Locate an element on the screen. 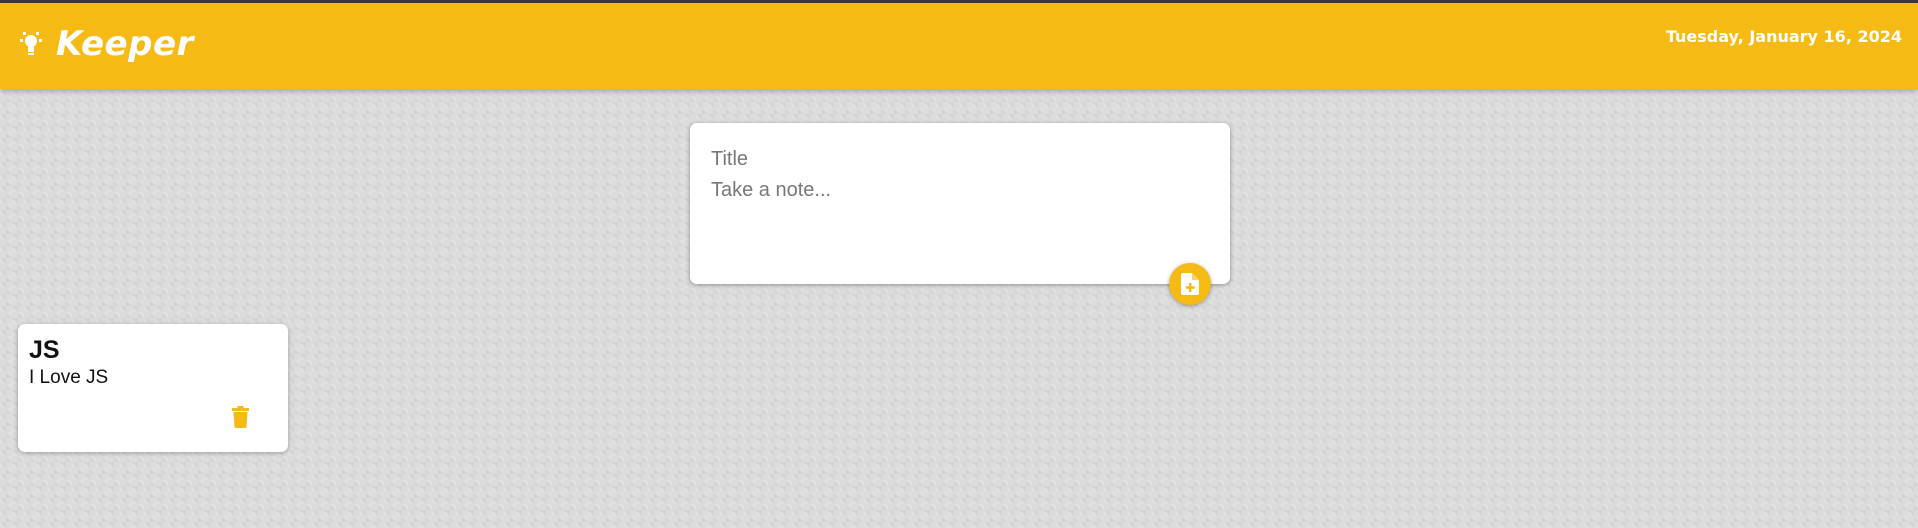 The image size is (1918, 528). note-content: I Love JS is located at coordinates (69, 377).